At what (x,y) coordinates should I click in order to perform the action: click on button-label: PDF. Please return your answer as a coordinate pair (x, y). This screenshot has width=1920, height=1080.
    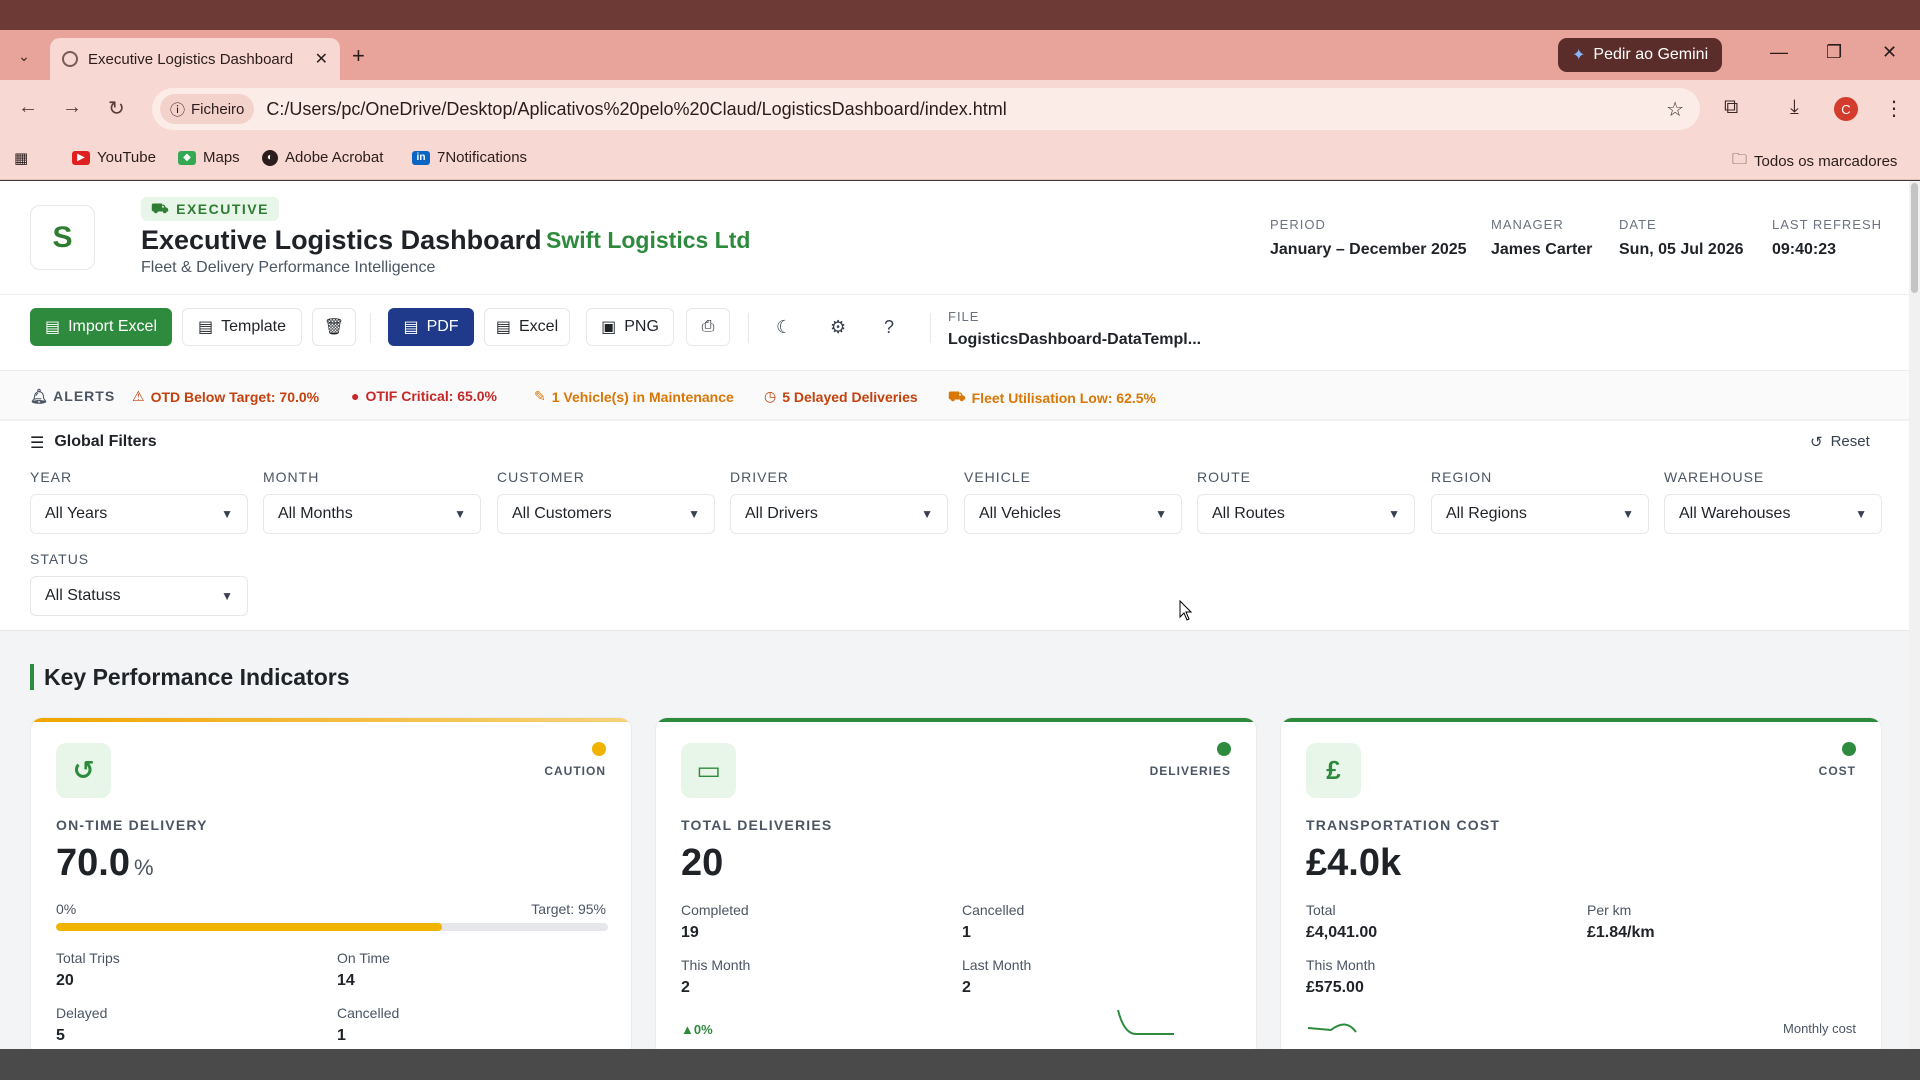
    Looking at the image, I should click on (442, 326).